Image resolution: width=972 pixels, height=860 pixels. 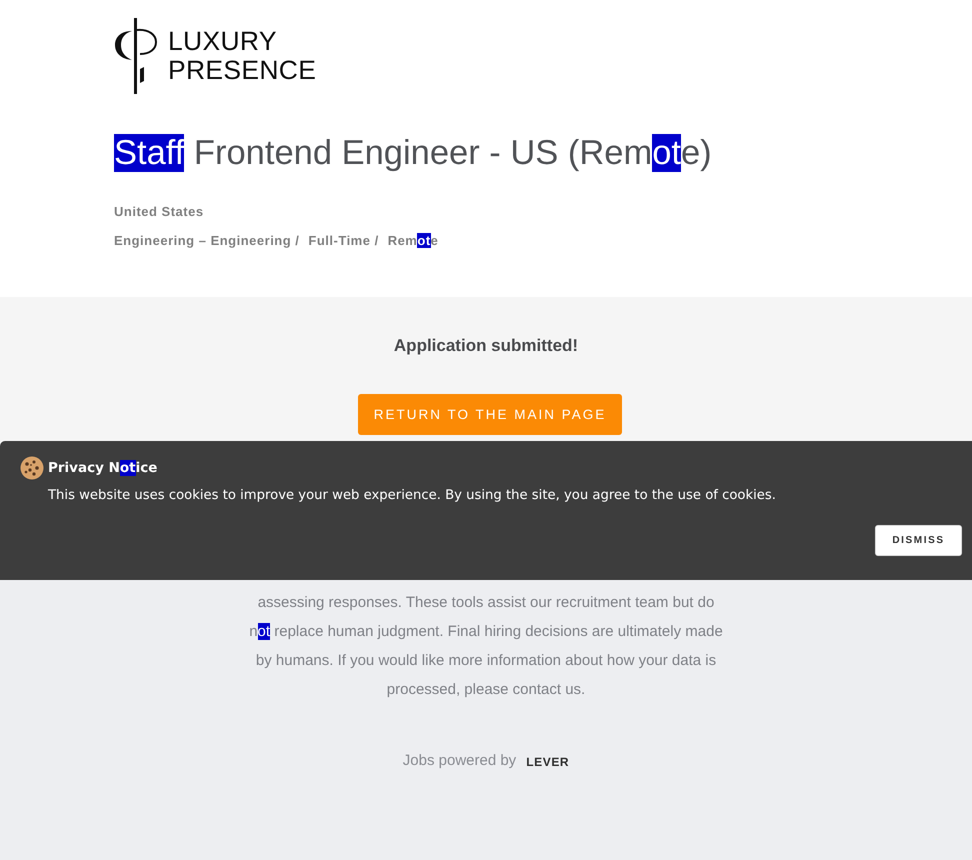 I want to click on dismiss-button: DISMISS, so click(x=918, y=540).